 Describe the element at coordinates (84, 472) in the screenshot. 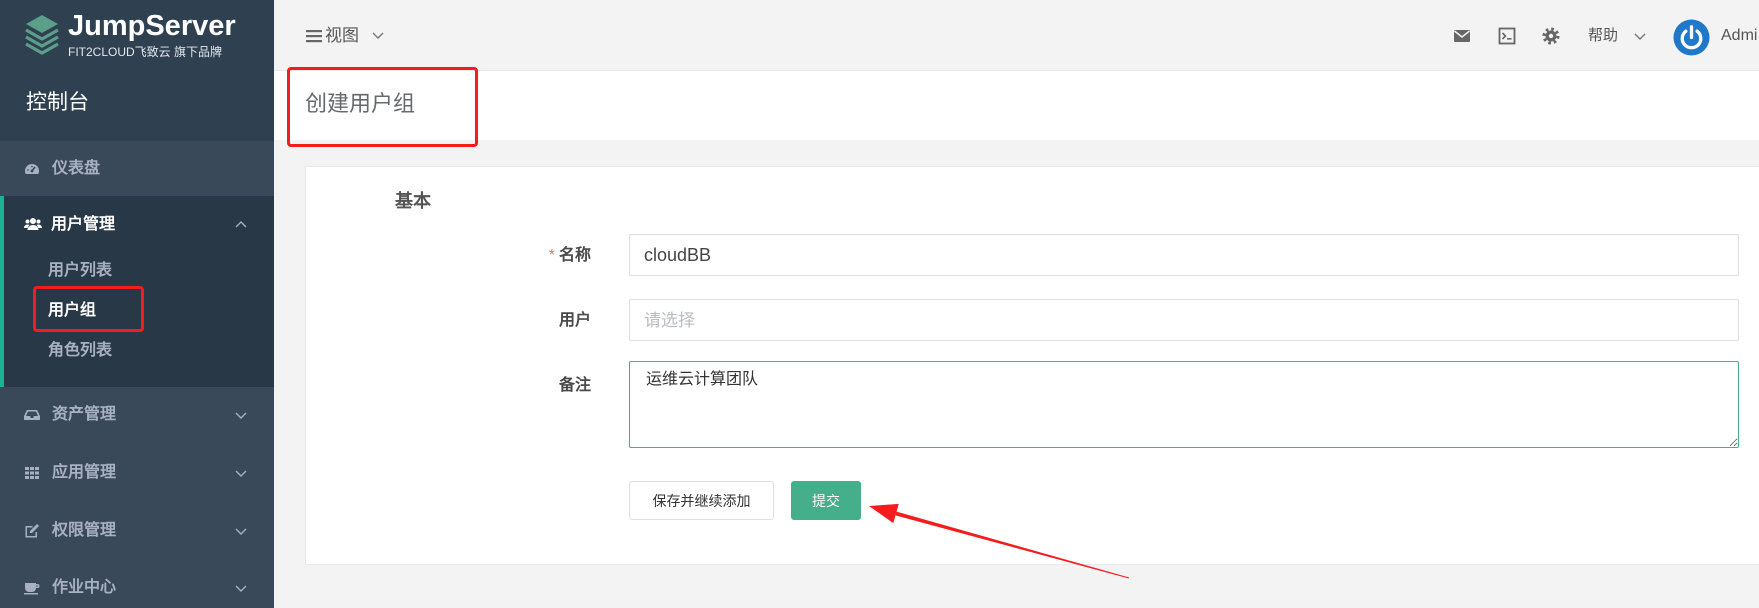

I see `sidebar-item-label: 应用管理` at that location.